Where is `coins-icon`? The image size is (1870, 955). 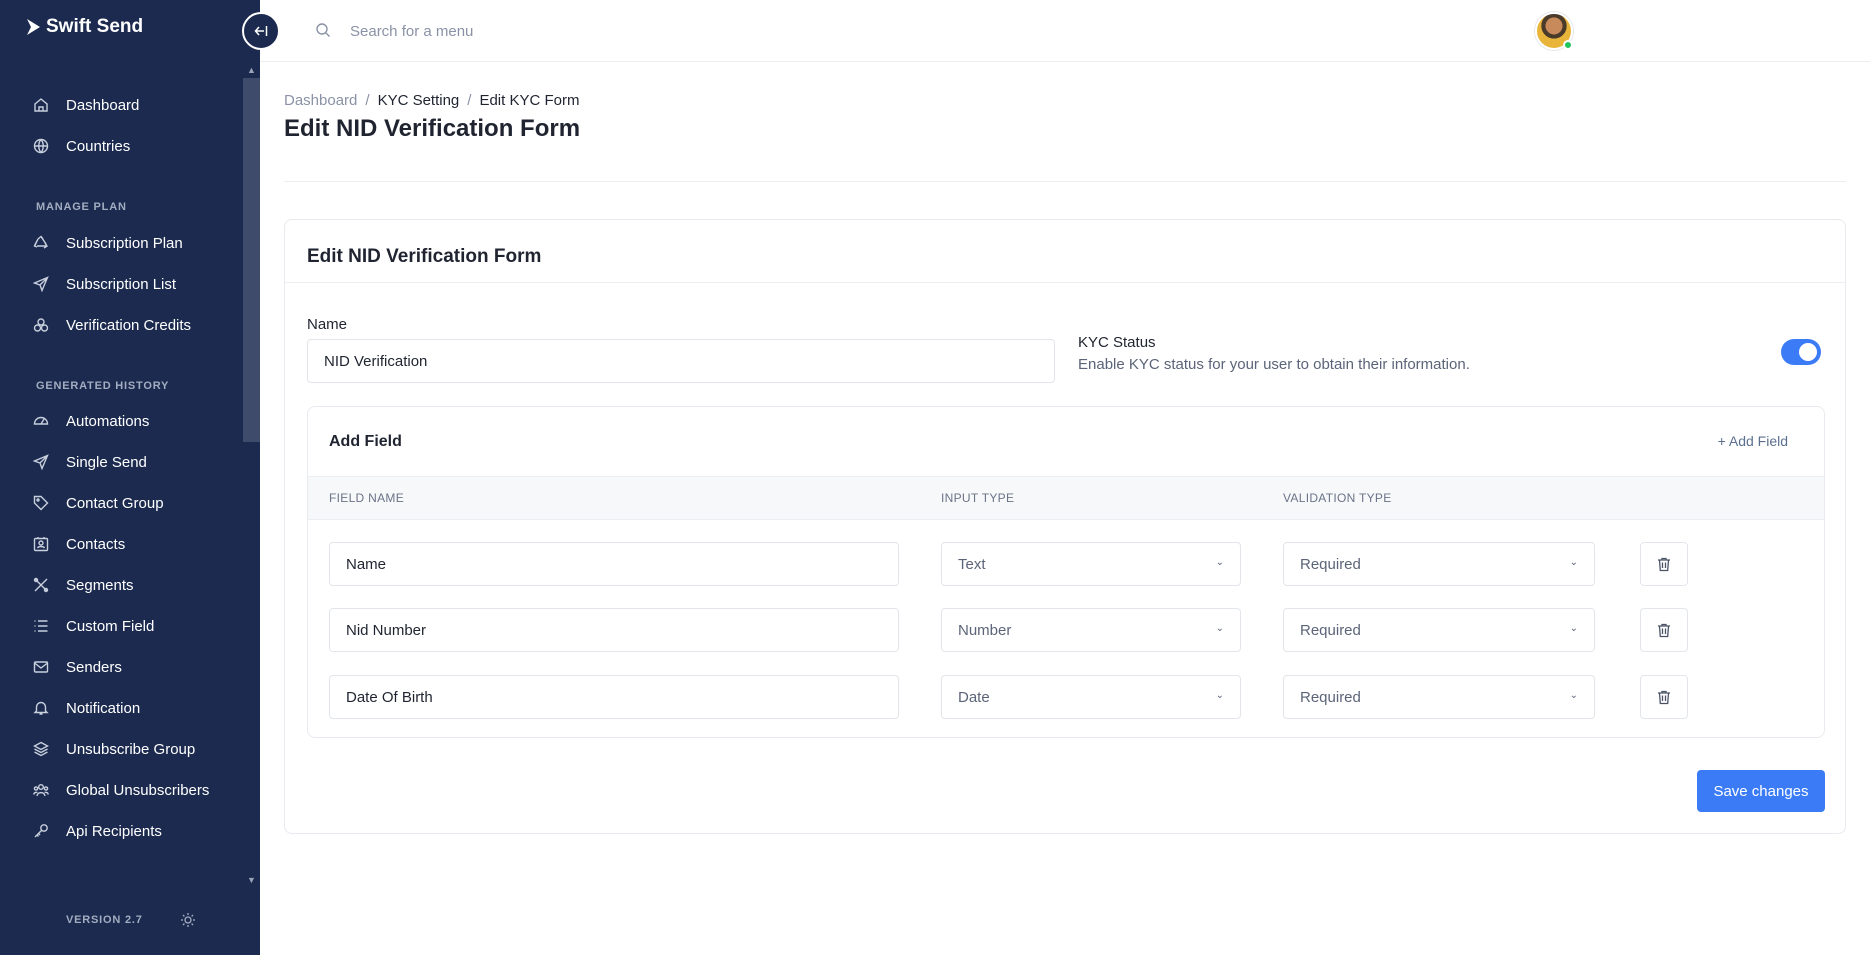 coins-icon is located at coordinates (41, 325).